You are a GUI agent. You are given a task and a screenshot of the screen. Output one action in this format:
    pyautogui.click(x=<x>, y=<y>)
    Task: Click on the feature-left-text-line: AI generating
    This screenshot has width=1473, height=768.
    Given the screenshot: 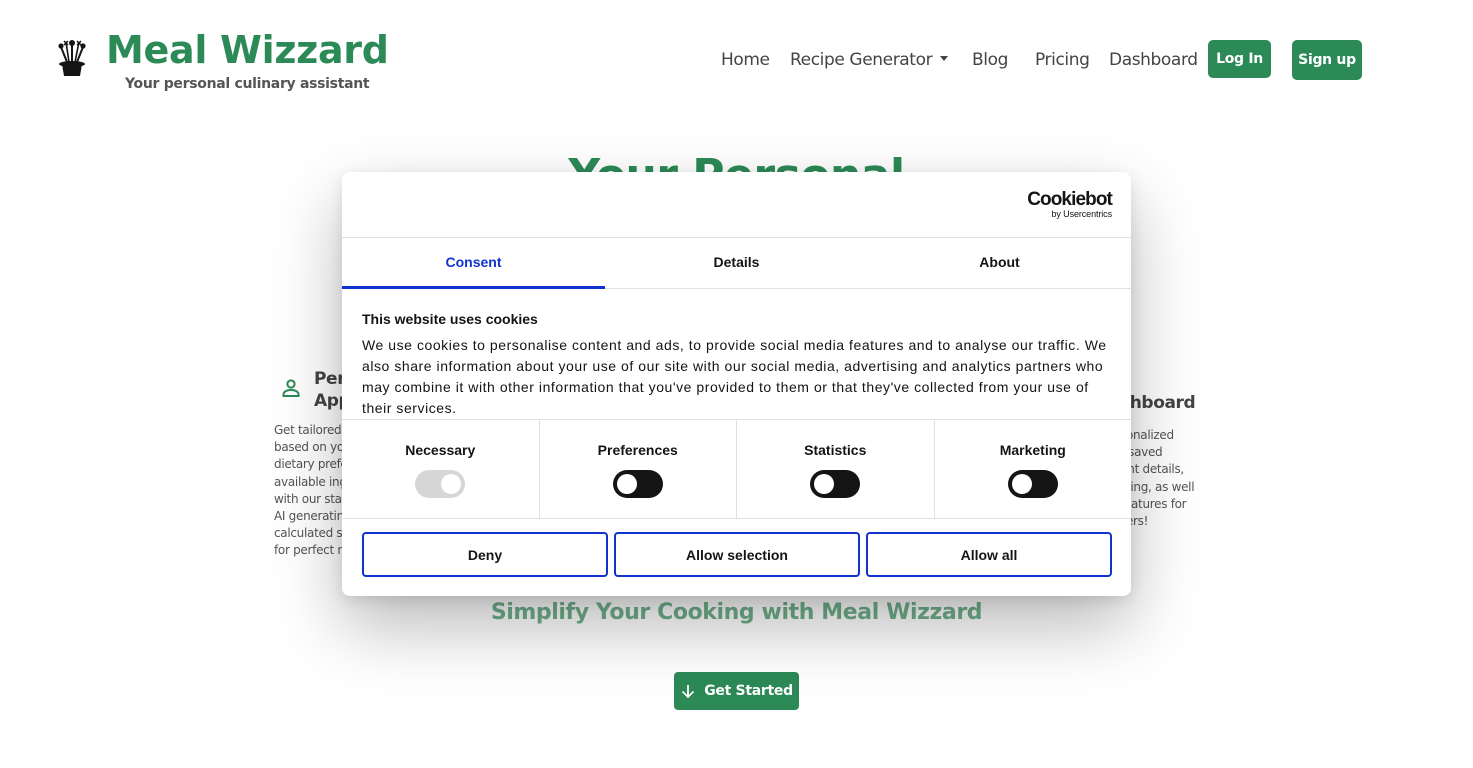 What is the action you would take?
    pyautogui.click(x=313, y=516)
    